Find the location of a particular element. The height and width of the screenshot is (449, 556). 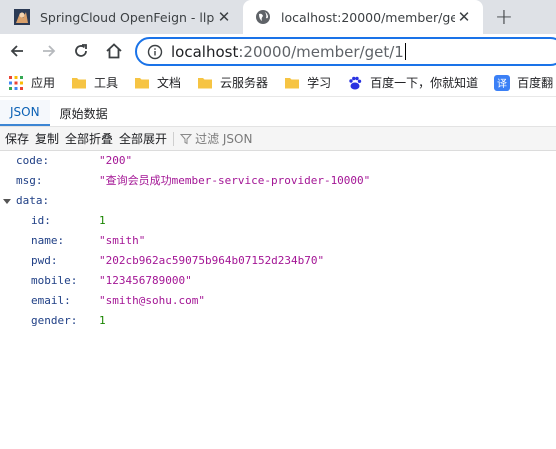

json-value-msg: "查询会员成功member-service-provider-10000" is located at coordinates (235, 180).